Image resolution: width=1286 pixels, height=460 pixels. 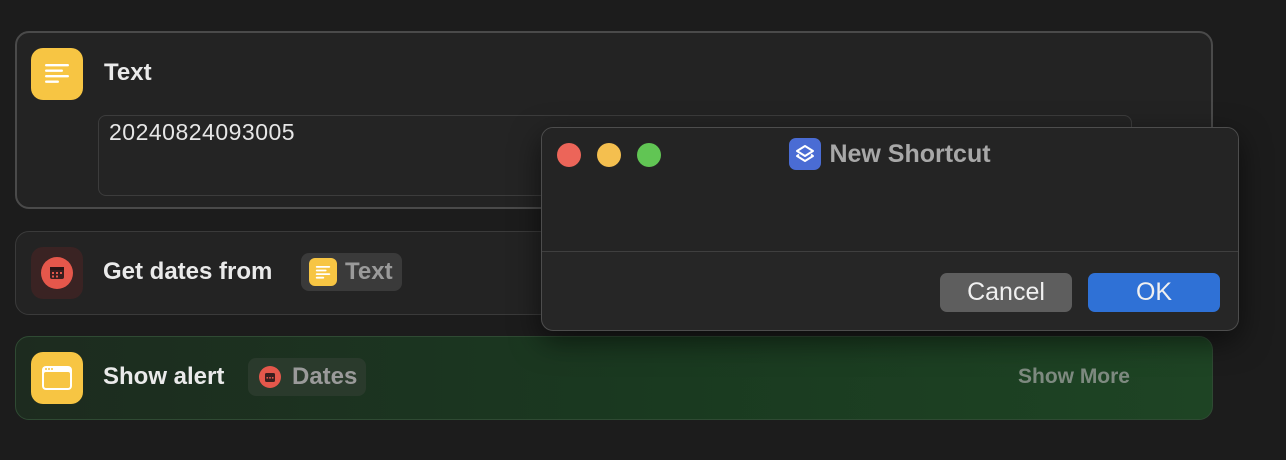 I want to click on dialog-title: New Shortcut, so click(x=890, y=154).